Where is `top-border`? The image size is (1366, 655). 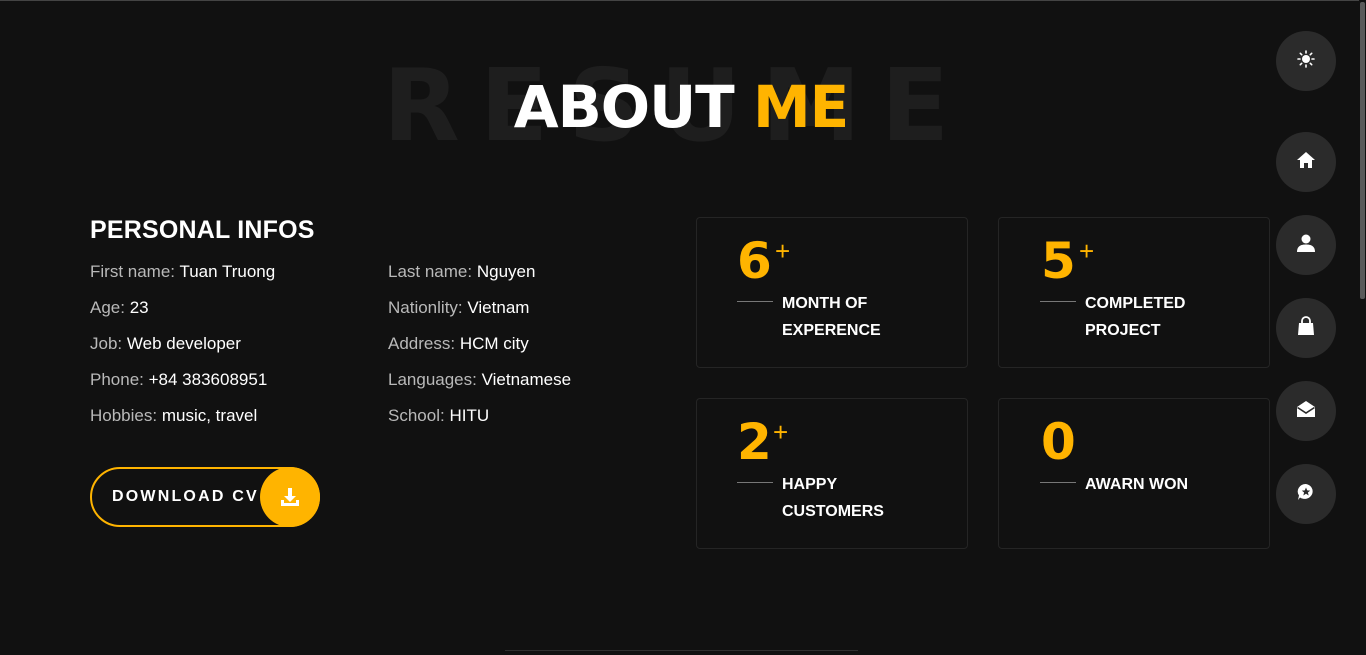 top-border is located at coordinates (683, 0).